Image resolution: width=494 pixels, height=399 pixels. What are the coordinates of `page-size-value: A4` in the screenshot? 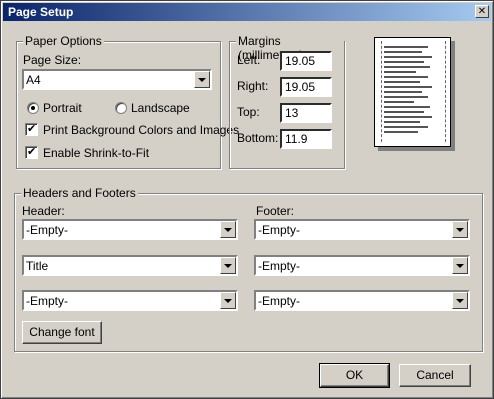 It's located at (33, 80).